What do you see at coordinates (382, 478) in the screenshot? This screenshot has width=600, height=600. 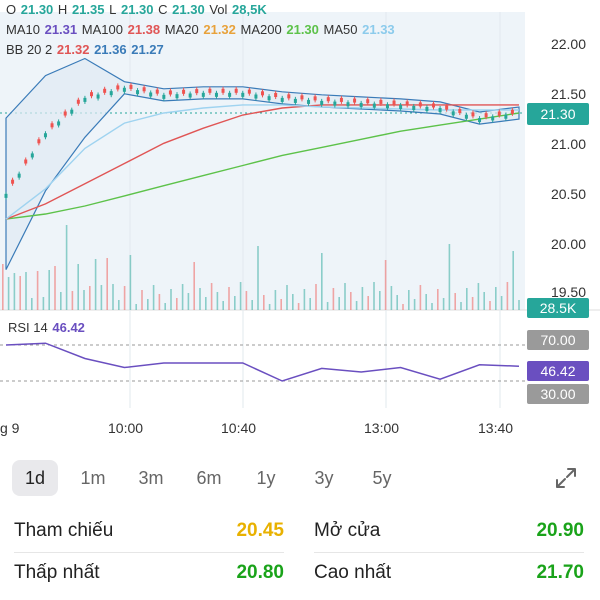 I see `period-5y: 5y` at bounding box center [382, 478].